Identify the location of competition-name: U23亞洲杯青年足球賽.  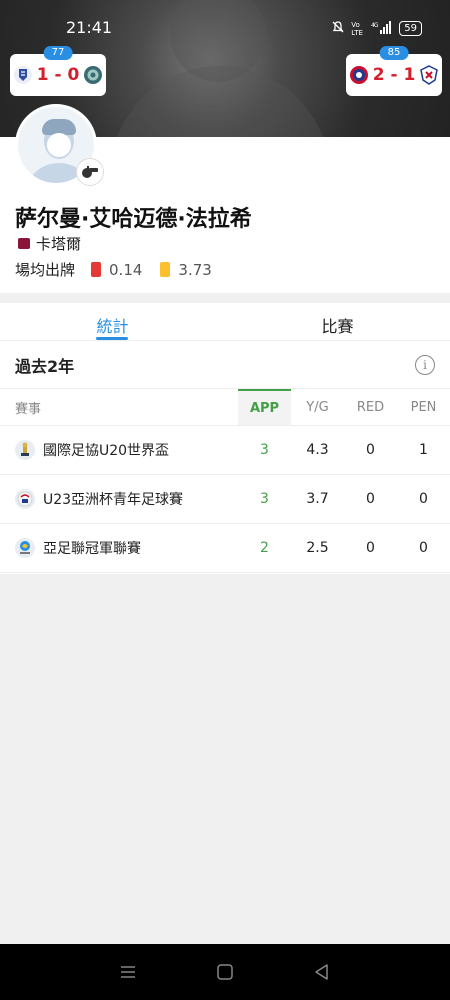
(113, 500).